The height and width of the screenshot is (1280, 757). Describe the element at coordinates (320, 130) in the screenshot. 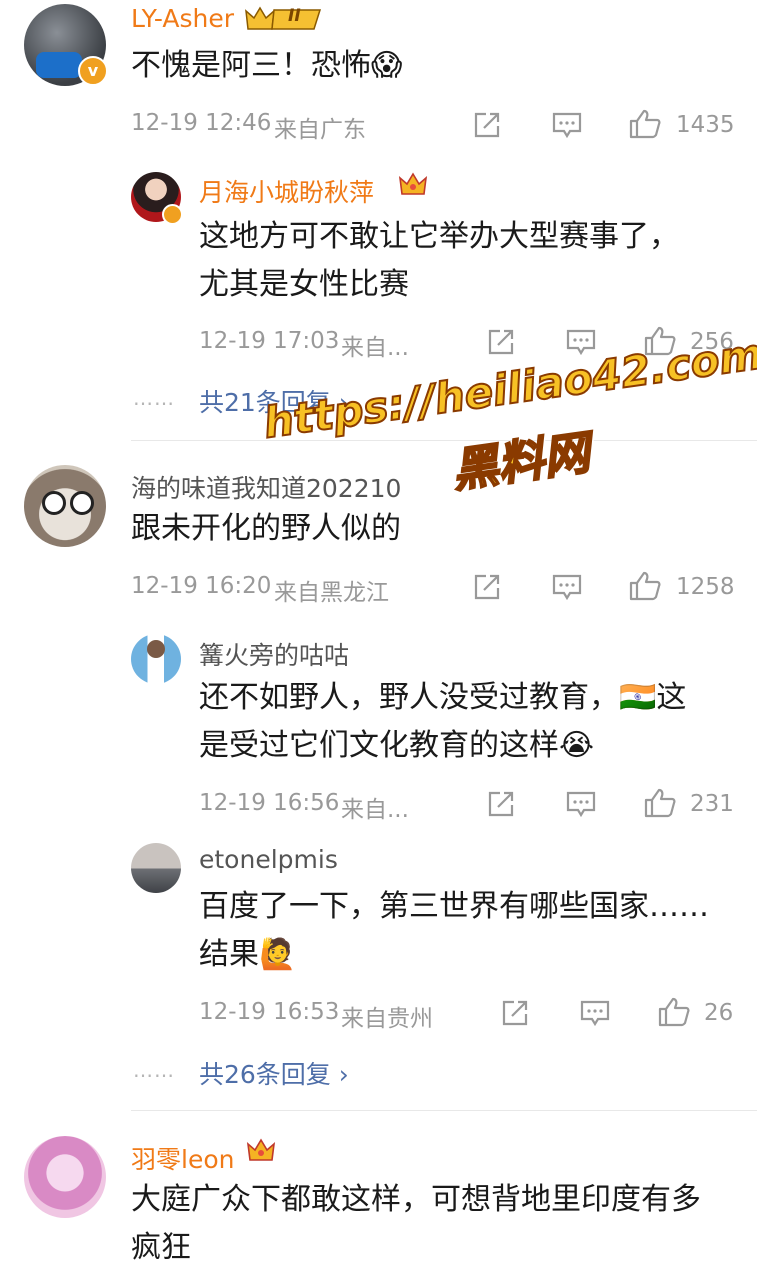

I see `comment-location: 来自广东` at that location.